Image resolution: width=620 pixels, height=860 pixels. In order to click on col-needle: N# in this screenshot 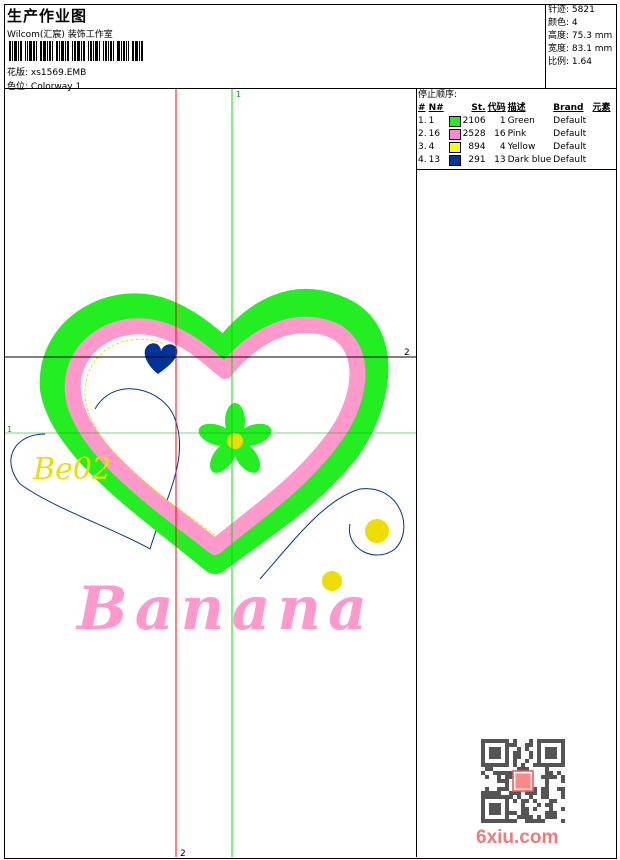, I will do `click(436, 108)`.